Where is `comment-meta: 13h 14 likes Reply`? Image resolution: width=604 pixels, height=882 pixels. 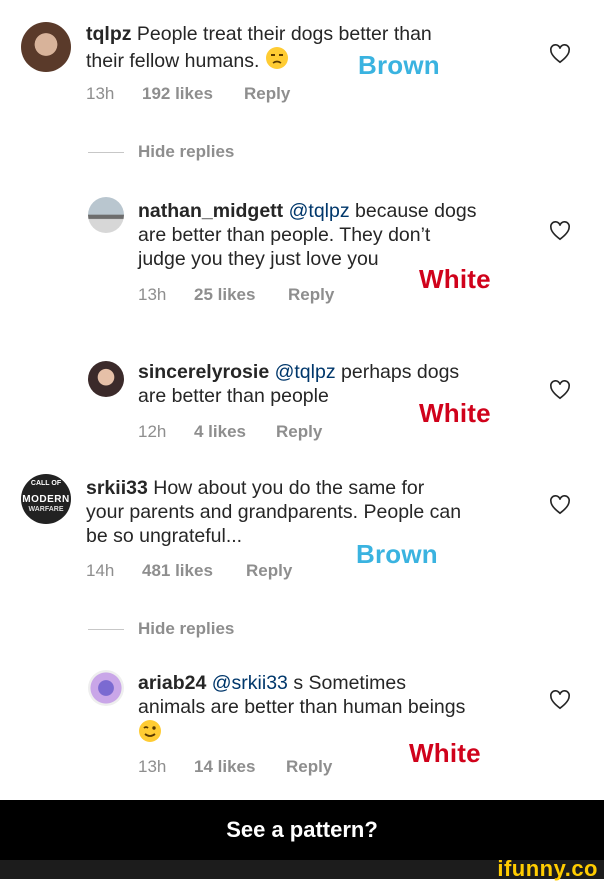 comment-meta: 13h 14 likes Reply is located at coordinates (235, 767).